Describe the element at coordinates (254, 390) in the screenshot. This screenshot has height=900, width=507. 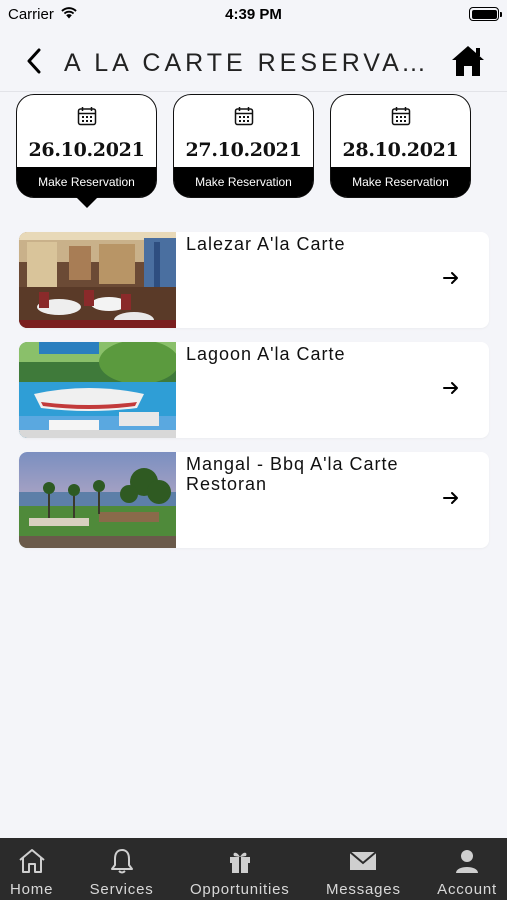
I see `restaurant-item-lagoon: Lagoon A'la Carte` at that location.